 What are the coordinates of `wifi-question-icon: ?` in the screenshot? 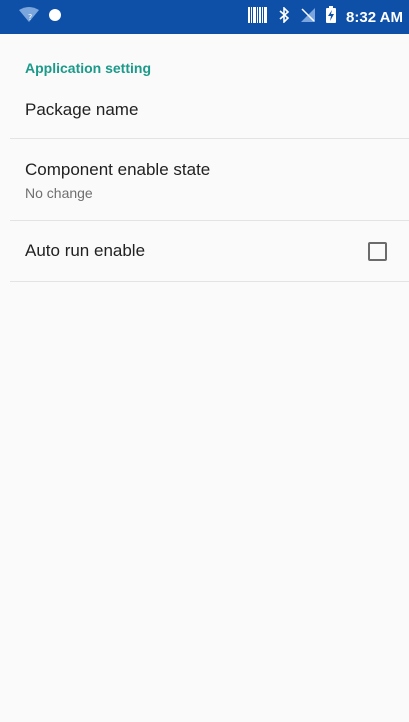 It's located at (29, 17).